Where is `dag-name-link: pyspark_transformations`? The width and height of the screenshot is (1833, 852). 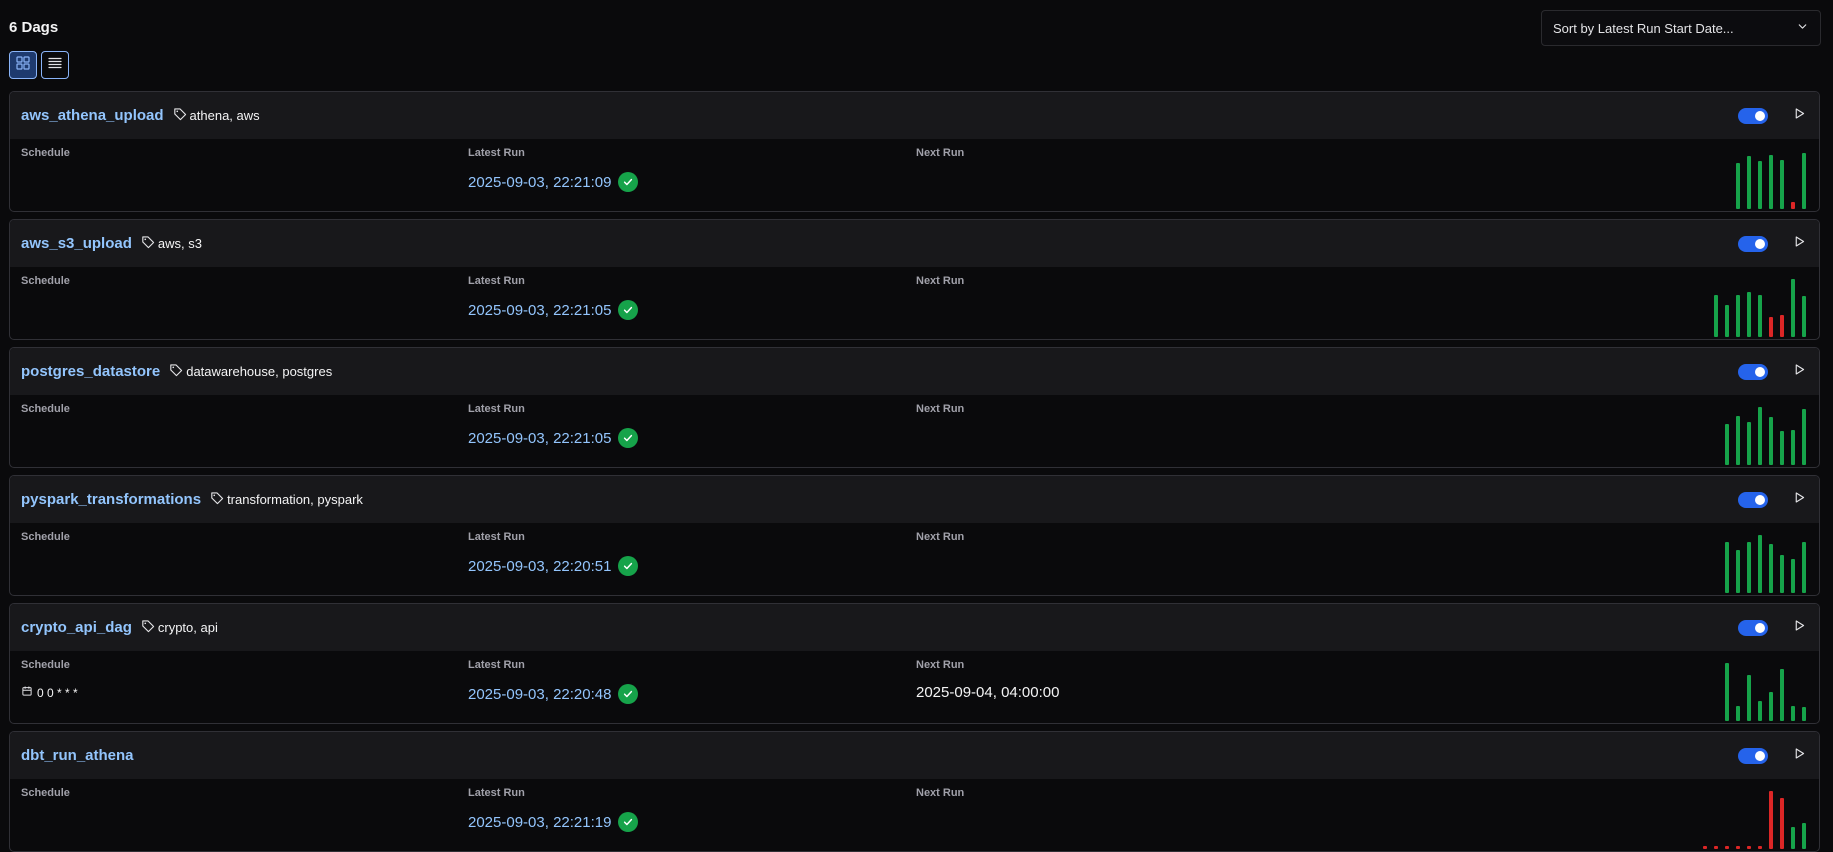
dag-name-link: pyspark_transformations is located at coordinates (111, 499).